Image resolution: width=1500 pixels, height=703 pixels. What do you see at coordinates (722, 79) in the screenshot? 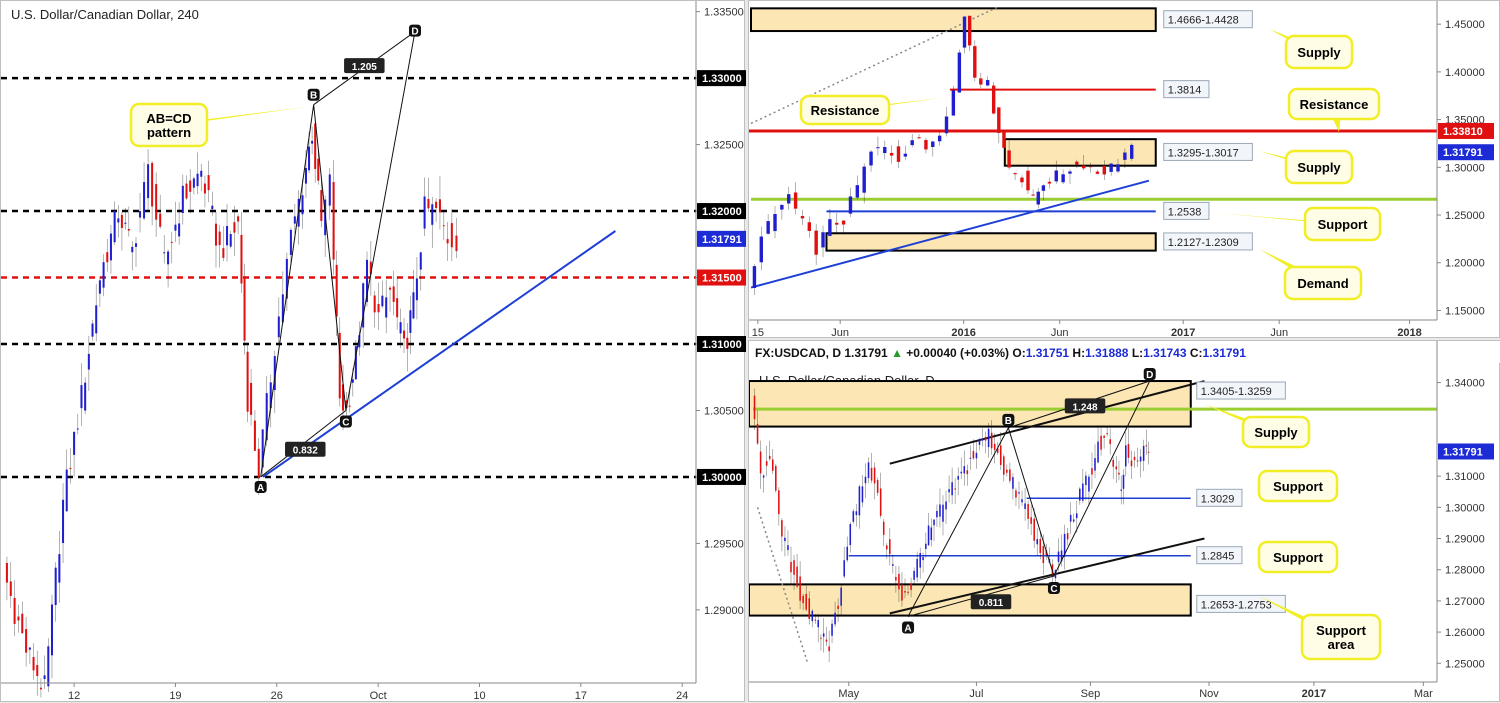
I see `level-tag-text: 1.33000` at bounding box center [722, 79].